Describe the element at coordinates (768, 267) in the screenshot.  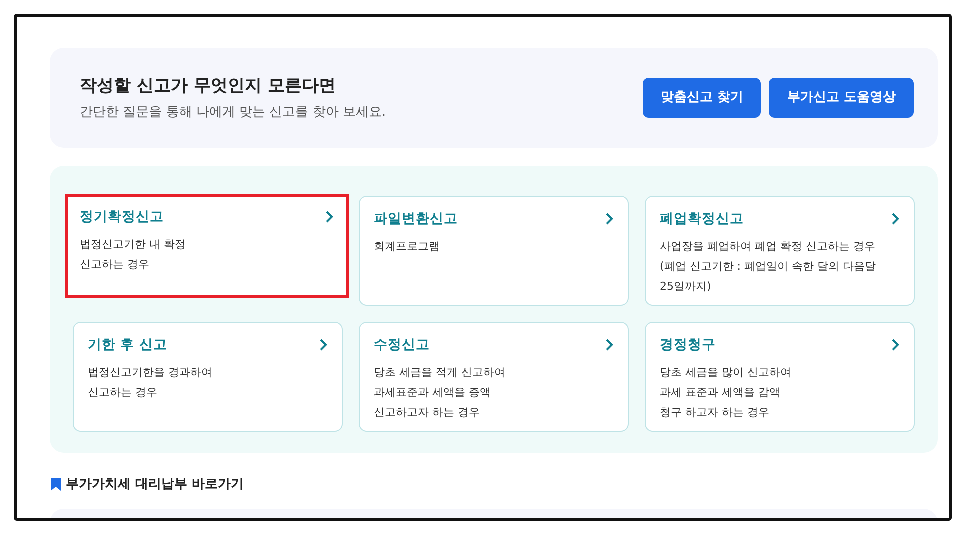
I see `card-description: (폐업 신고기한 : 폐업일이 속한 달의 다음달` at that location.